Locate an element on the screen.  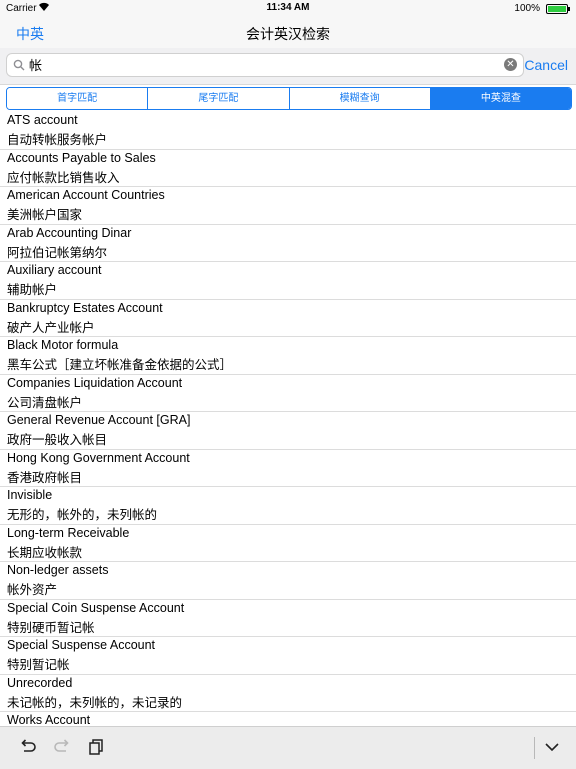
search-input is located at coordinates (264, 64).